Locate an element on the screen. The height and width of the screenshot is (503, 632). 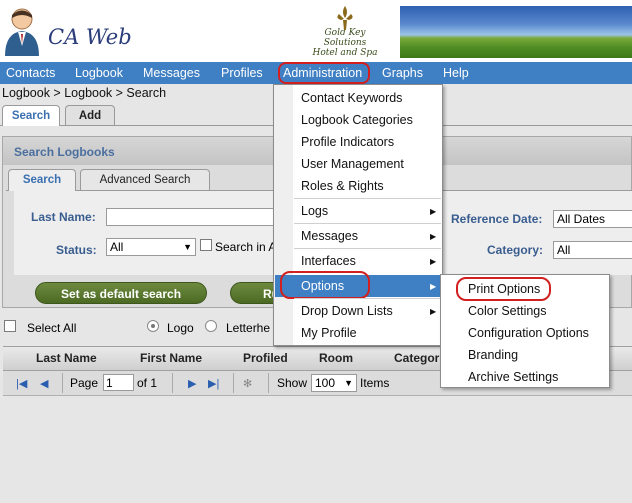
tab-add: Add is located at coordinates (90, 115).